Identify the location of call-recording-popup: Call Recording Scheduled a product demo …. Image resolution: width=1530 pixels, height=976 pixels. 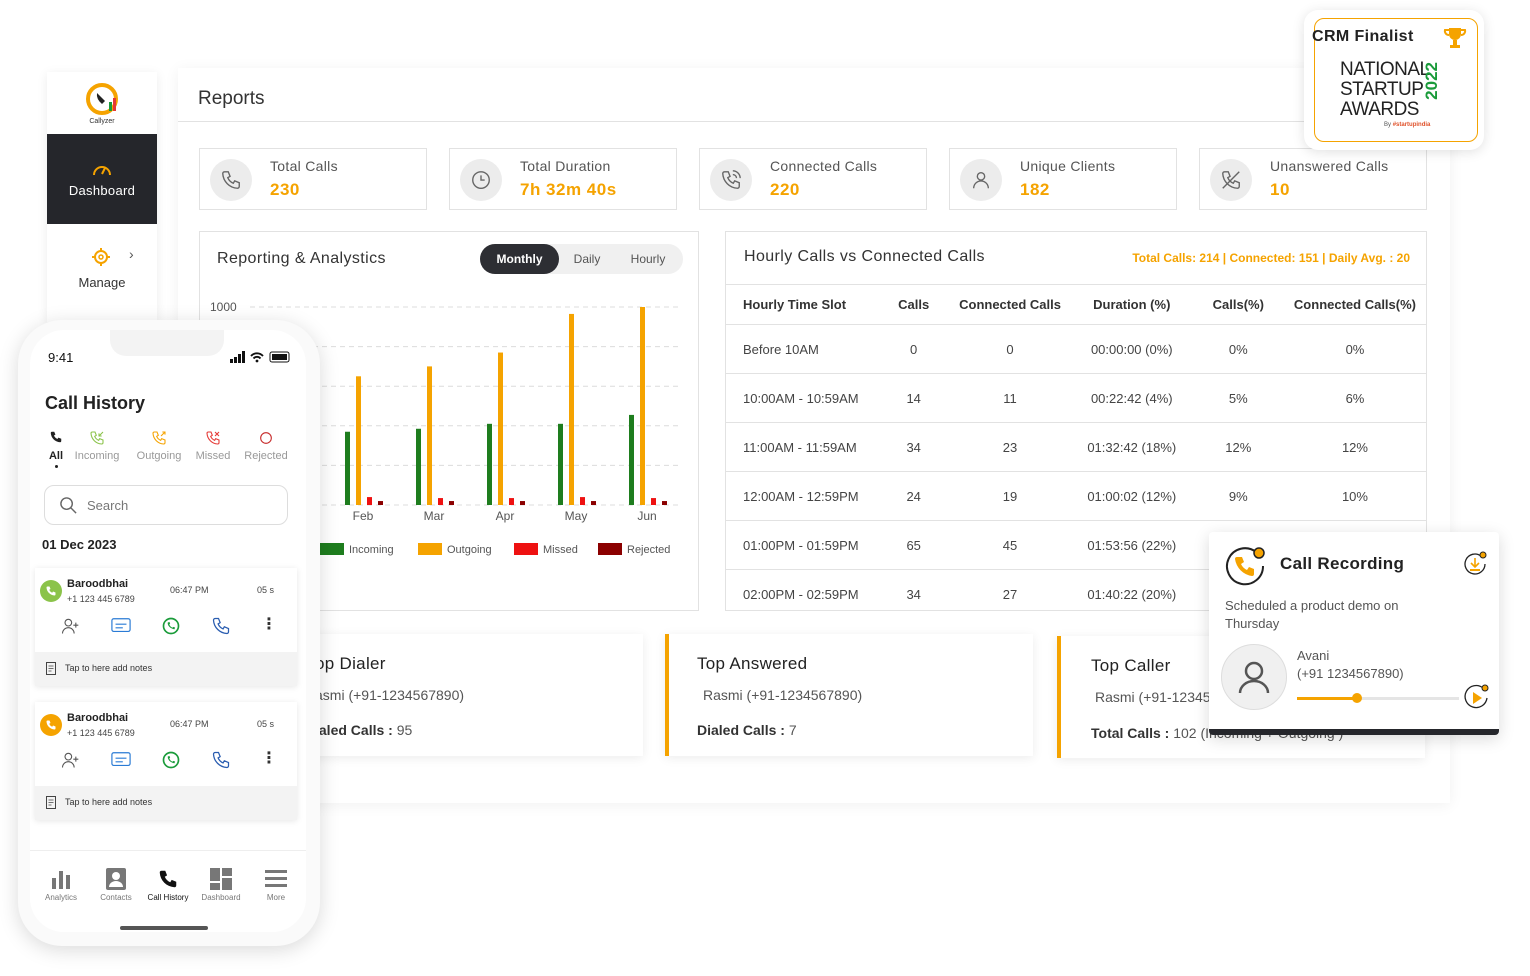
(1354, 633).